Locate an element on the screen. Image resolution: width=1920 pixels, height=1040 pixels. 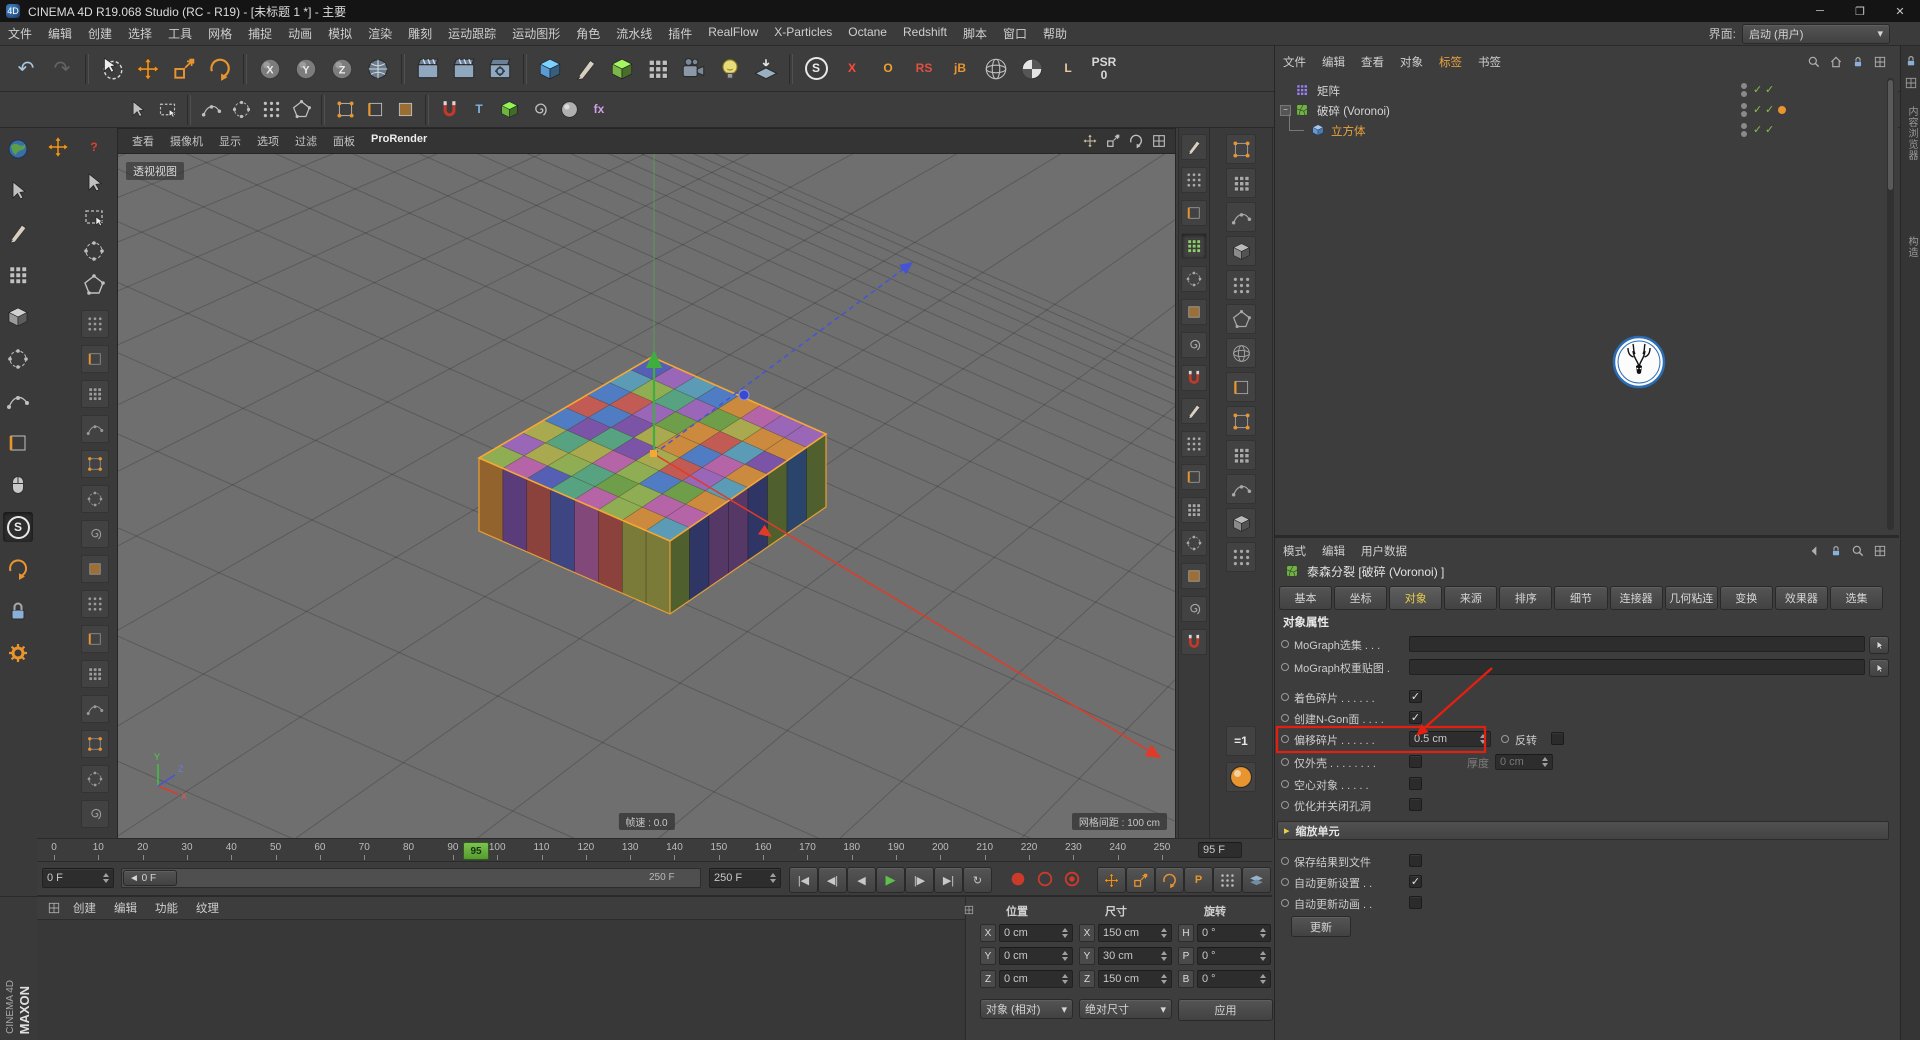
material-menu-item-3: 纹理 is located at coordinates (207, 908).